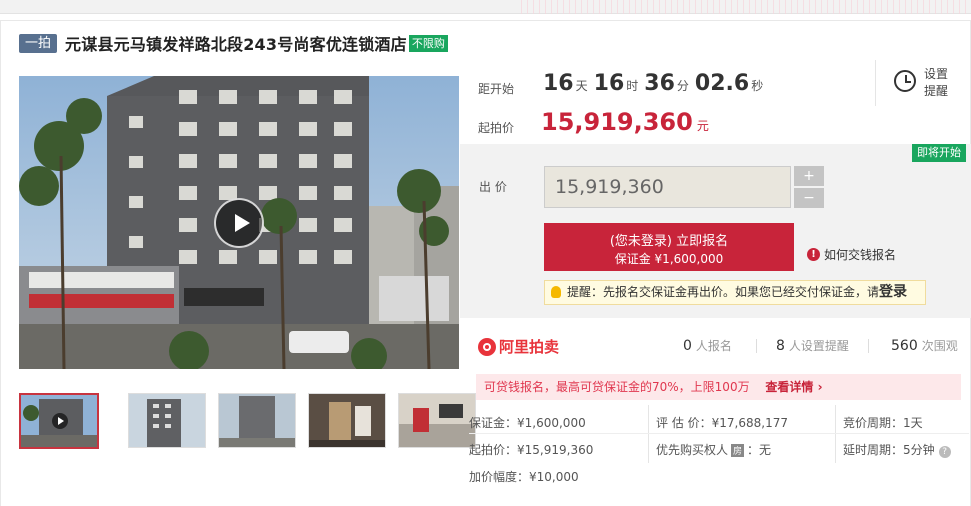 This screenshot has width=971, height=506. I want to click on lightbulb-icon, so click(556, 292).